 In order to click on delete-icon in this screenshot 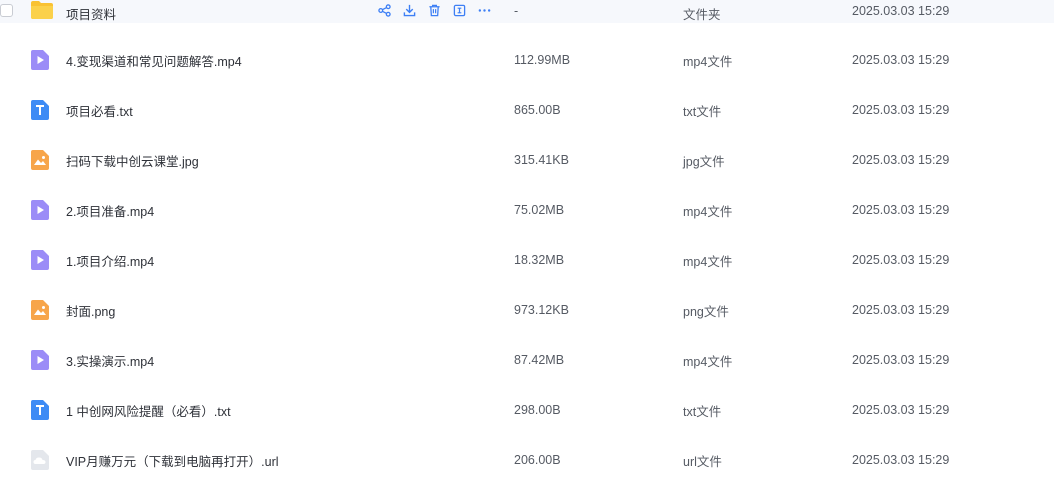, I will do `click(434, 10)`.